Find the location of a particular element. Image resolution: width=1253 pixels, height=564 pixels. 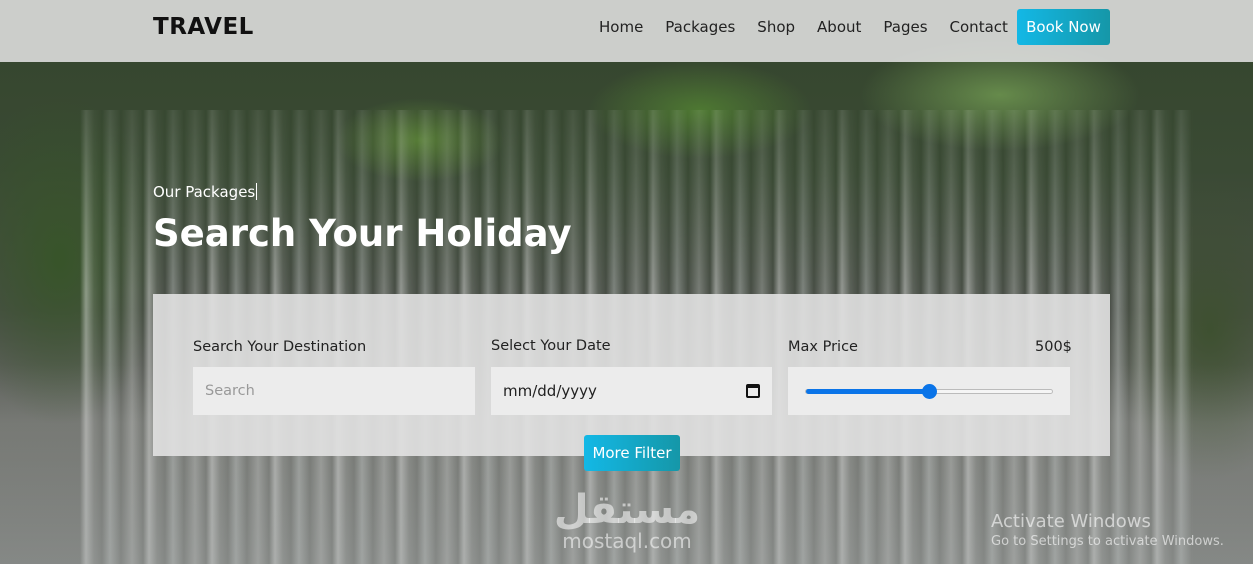

date-label: Select Your Date is located at coordinates (551, 346).